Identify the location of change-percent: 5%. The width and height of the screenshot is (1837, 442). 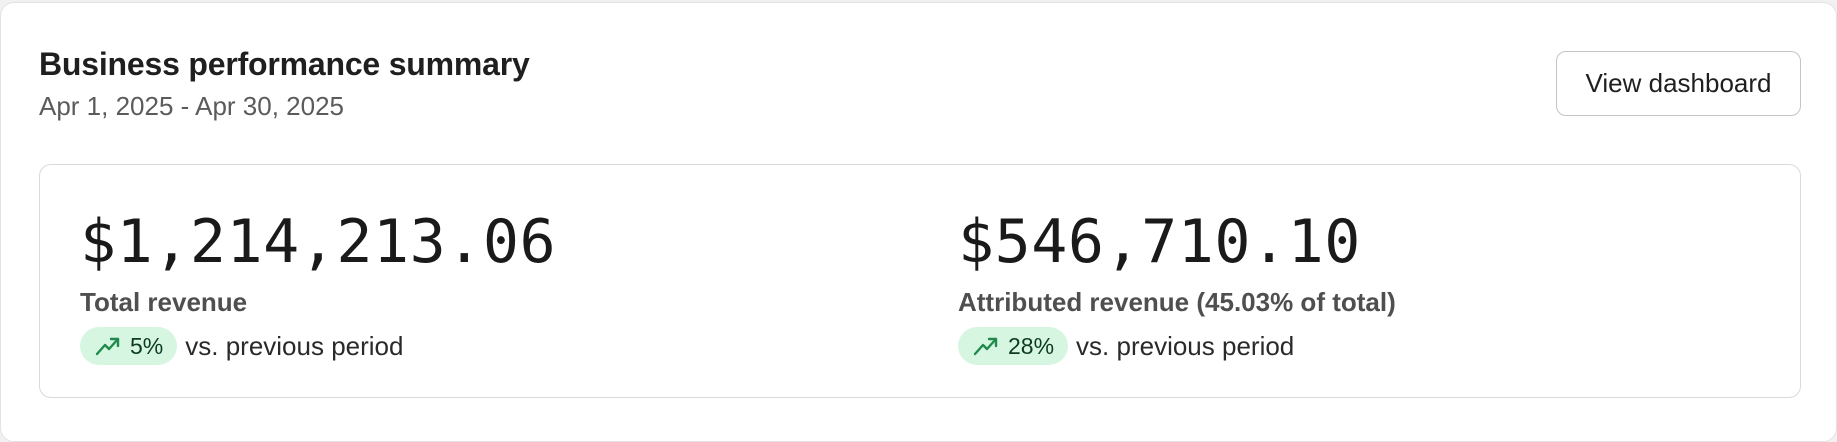
(147, 345).